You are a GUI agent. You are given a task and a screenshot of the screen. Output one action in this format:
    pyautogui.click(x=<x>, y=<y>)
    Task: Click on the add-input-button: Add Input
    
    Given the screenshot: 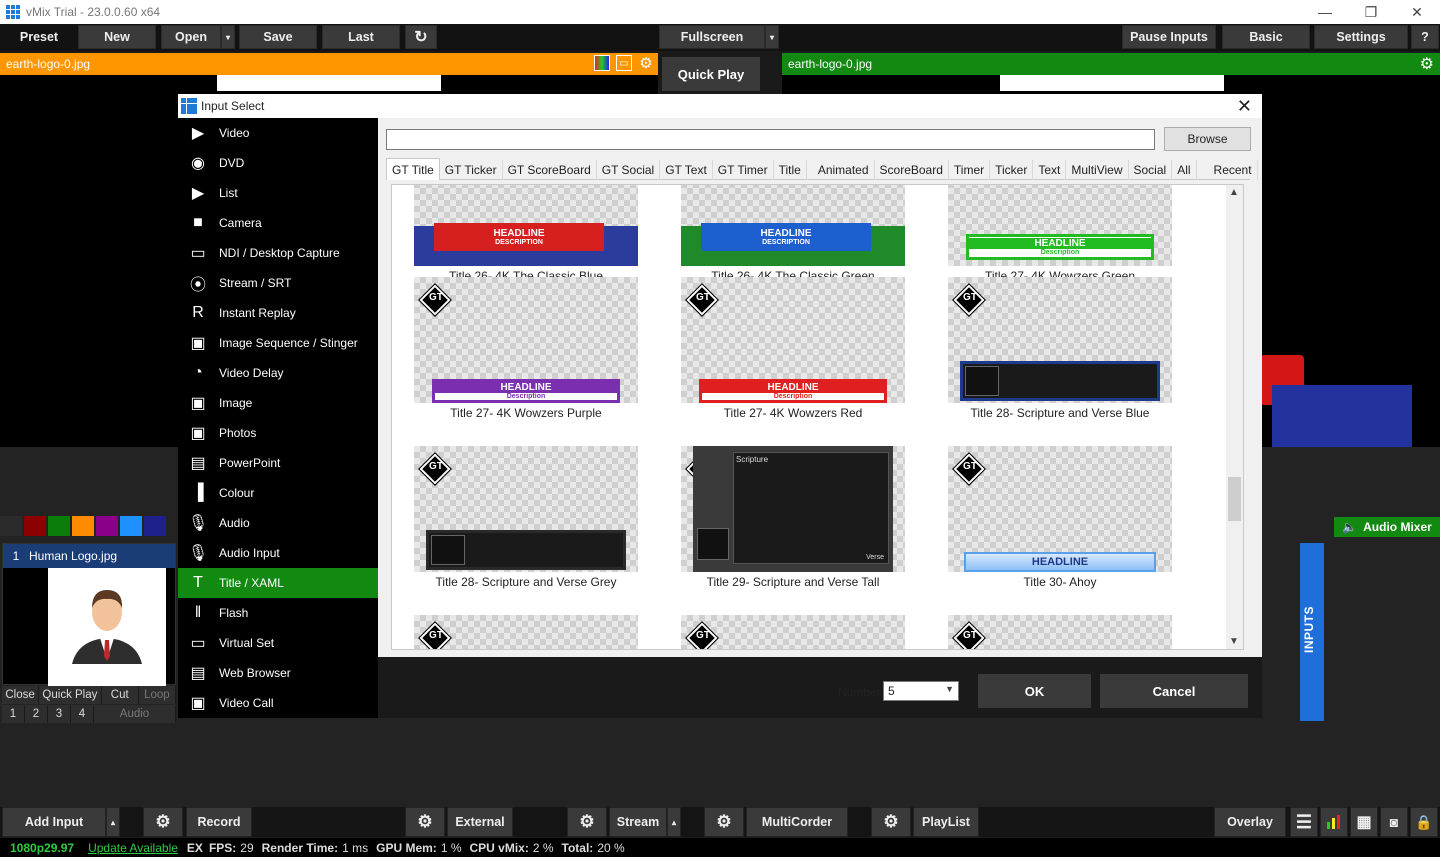 What is the action you would take?
    pyautogui.click(x=54, y=822)
    